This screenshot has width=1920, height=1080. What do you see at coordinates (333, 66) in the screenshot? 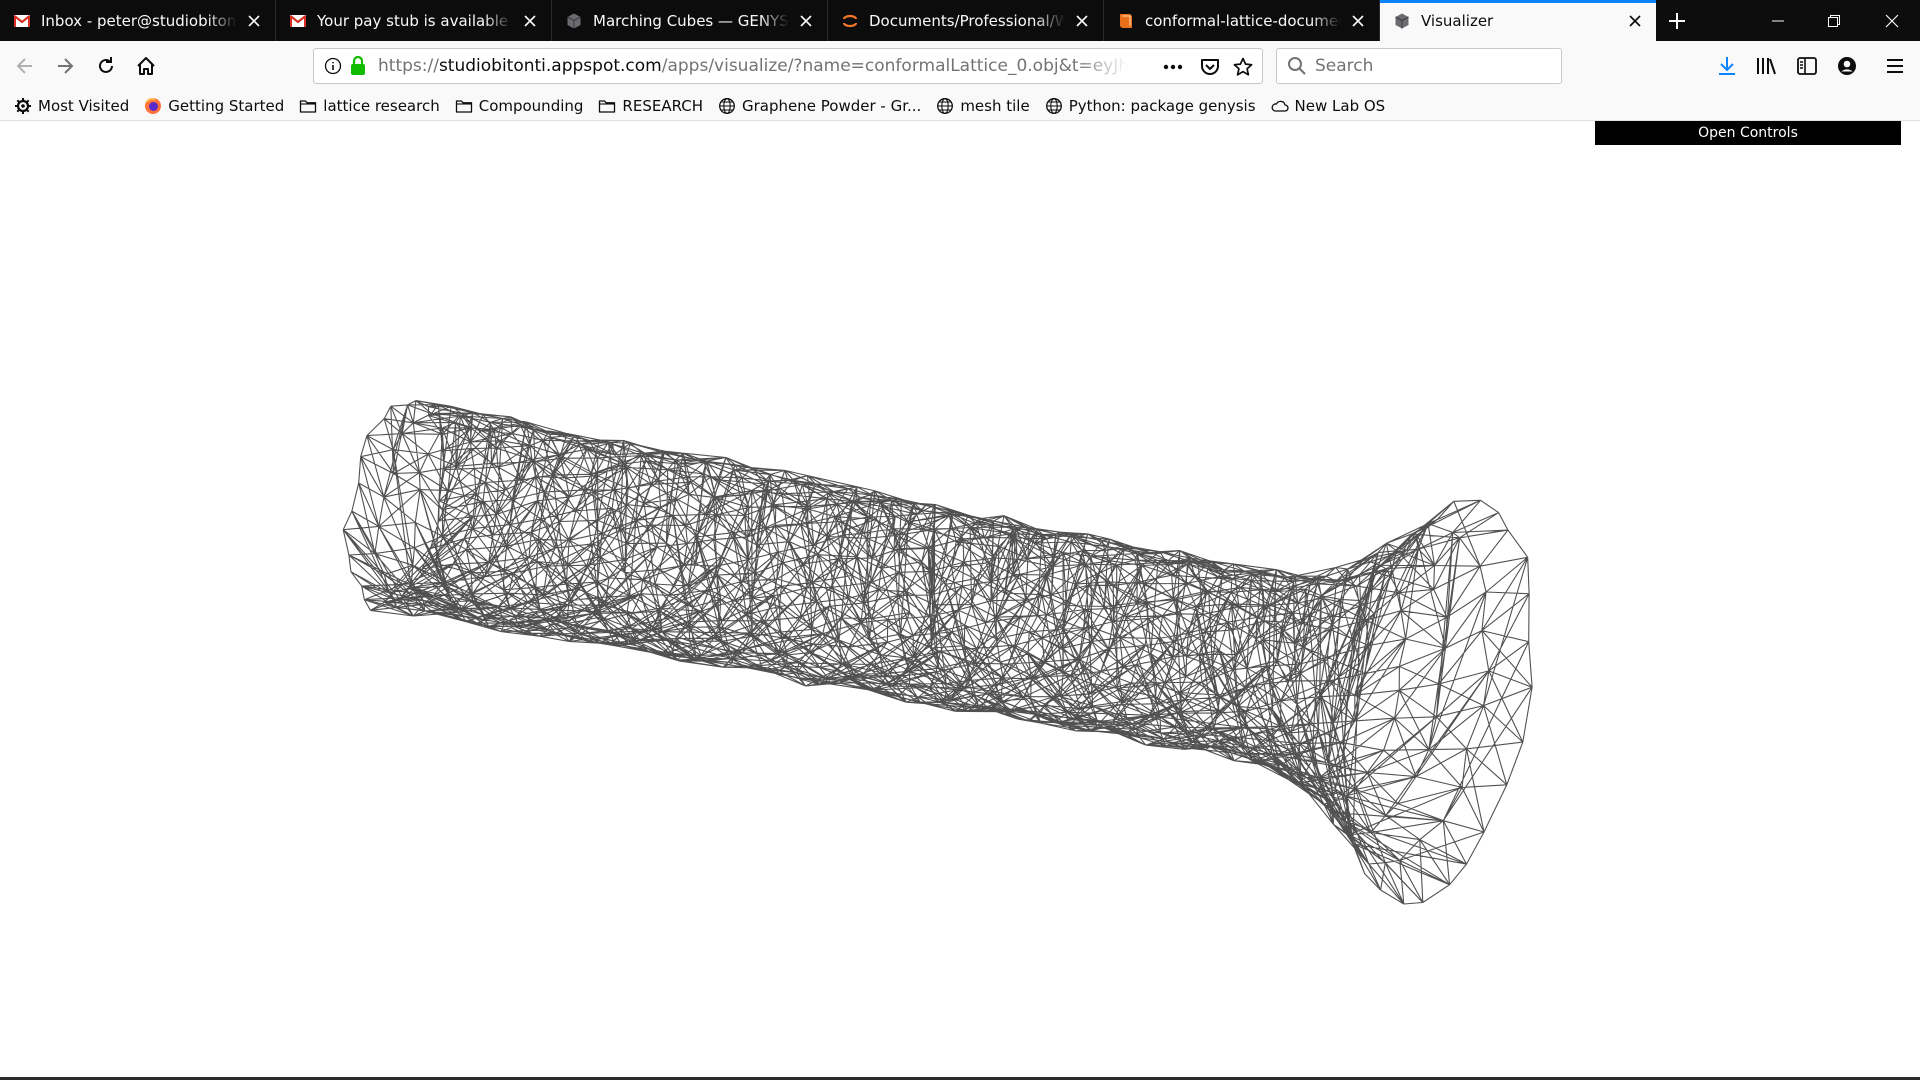
I see `info-icon` at bounding box center [333, 66].